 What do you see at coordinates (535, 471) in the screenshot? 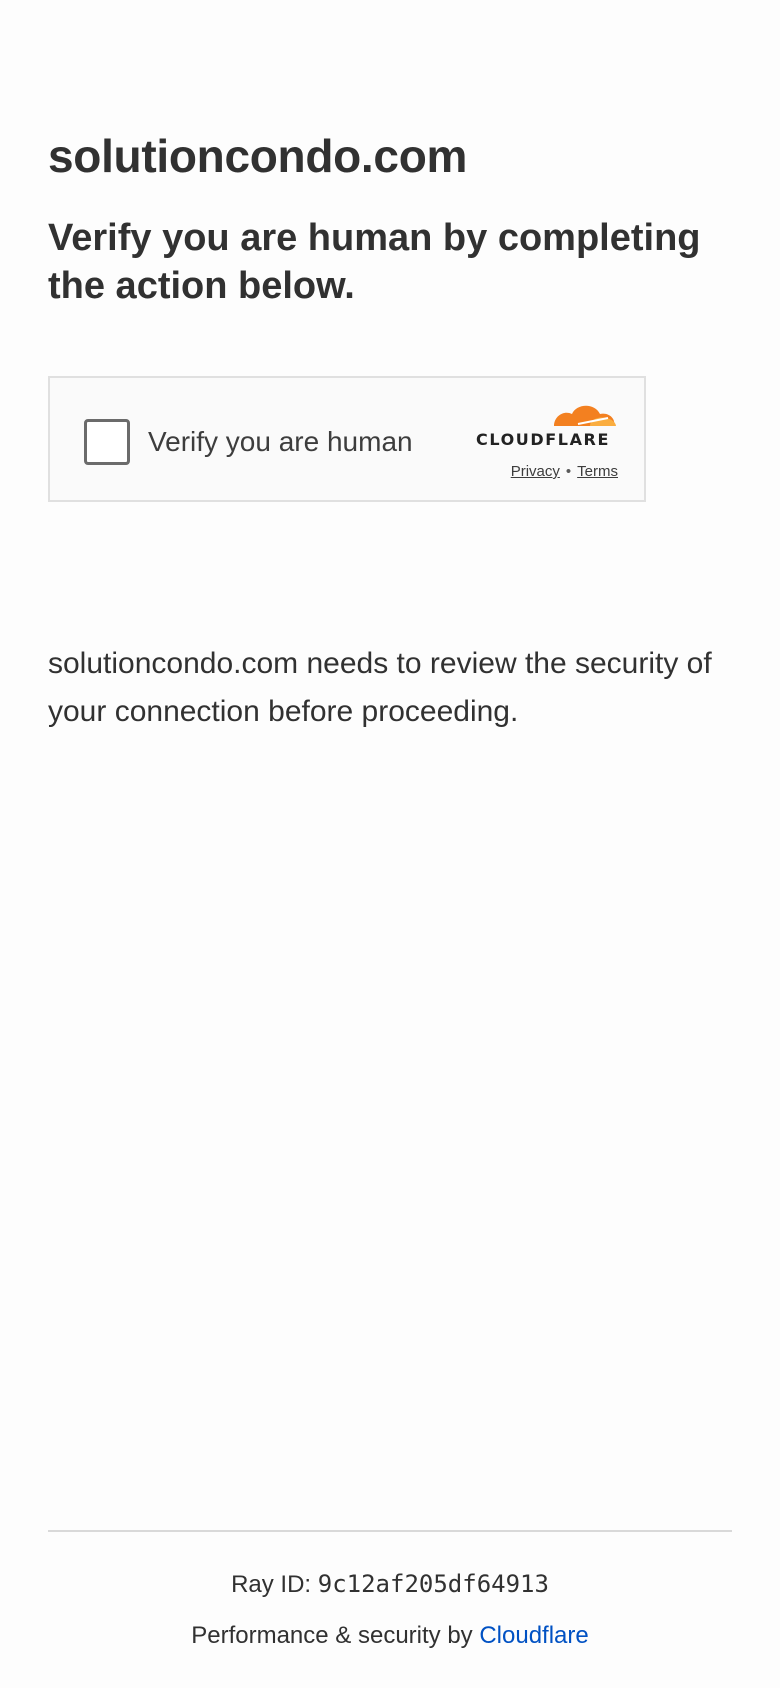
I see `privacy-link: Privacy` at bounding box center [535, 471].